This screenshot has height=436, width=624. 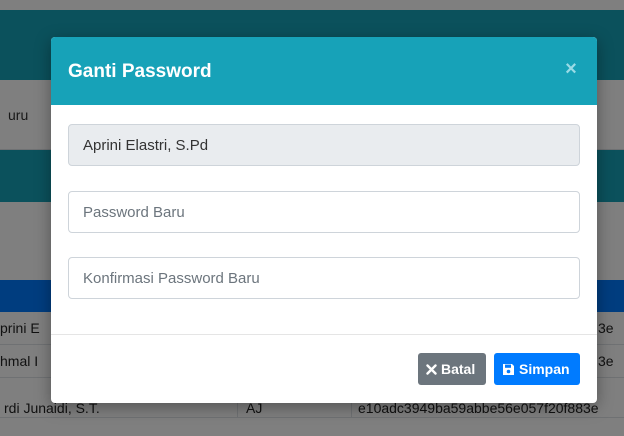 What do you see at coordinates (324, 212) in the screenshot?
I see `new-password-input` at bounding box center [324, 212].